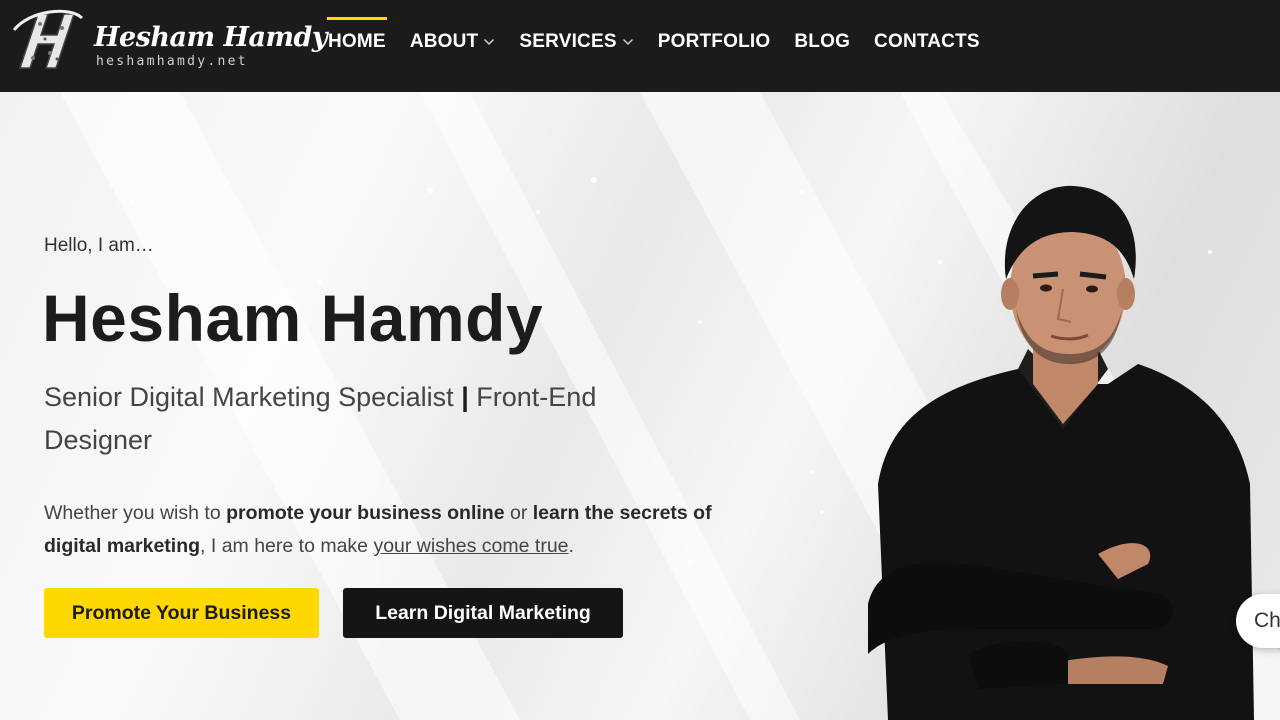 The image size is (1280, 720). I want to click on nav-item-services: SERVICES, so click(576, 42).